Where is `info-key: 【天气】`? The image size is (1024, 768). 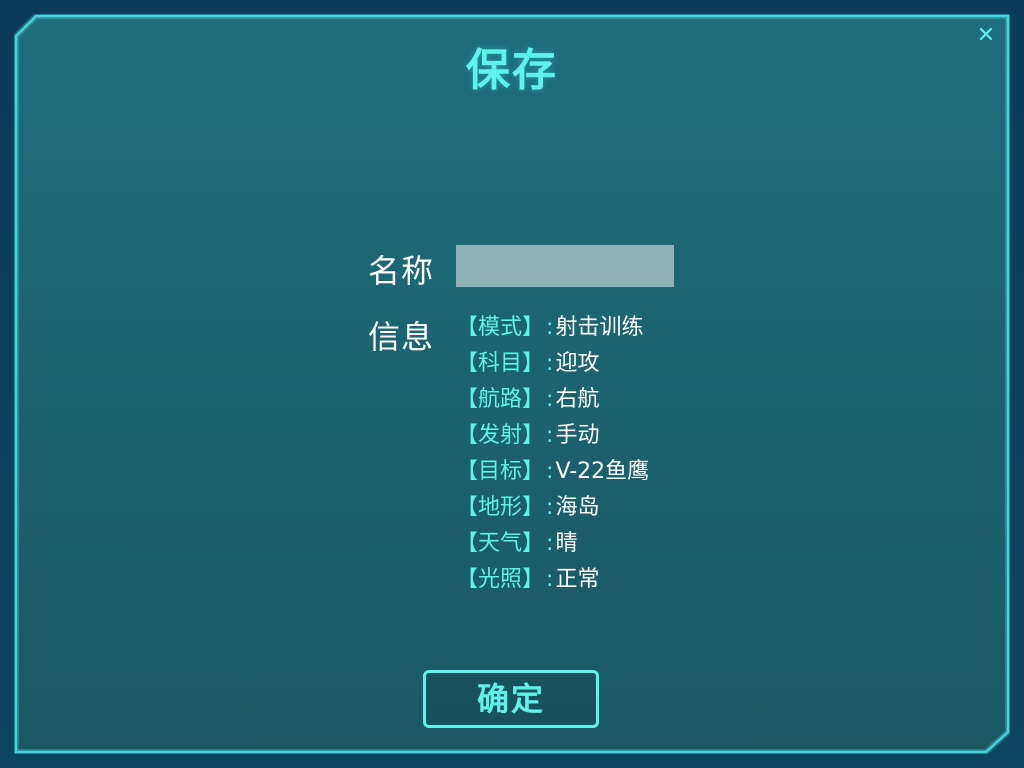 info-key: 【天气】 is located at coordinates (500, 543).